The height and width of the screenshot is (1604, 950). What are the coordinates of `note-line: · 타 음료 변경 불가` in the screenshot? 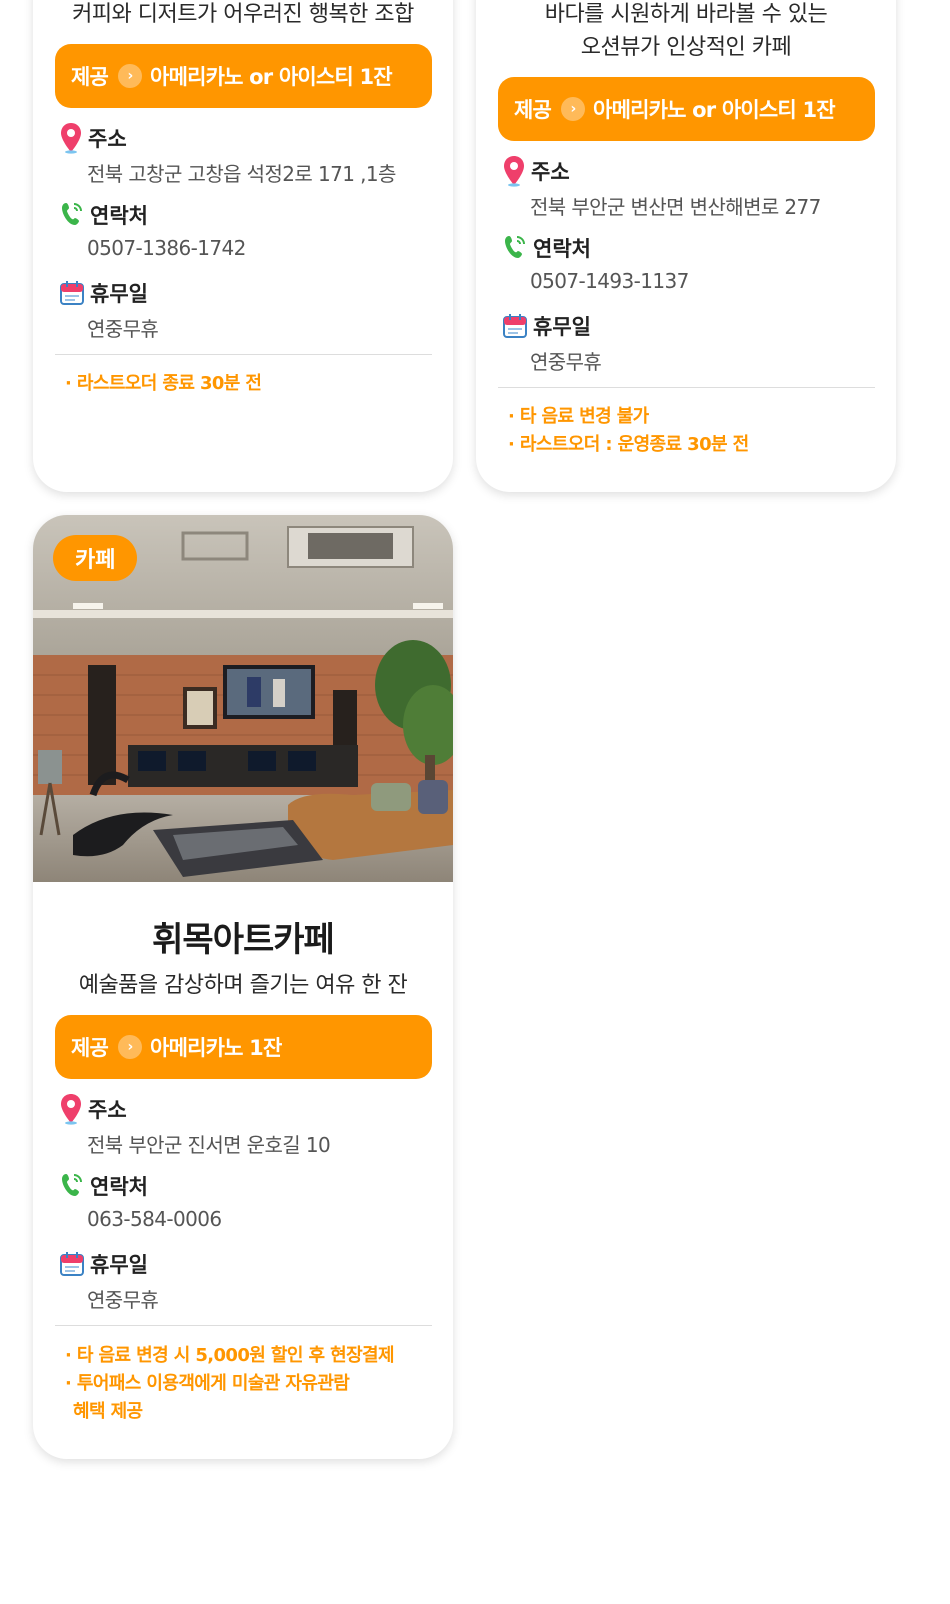 It's located at (578, 416).